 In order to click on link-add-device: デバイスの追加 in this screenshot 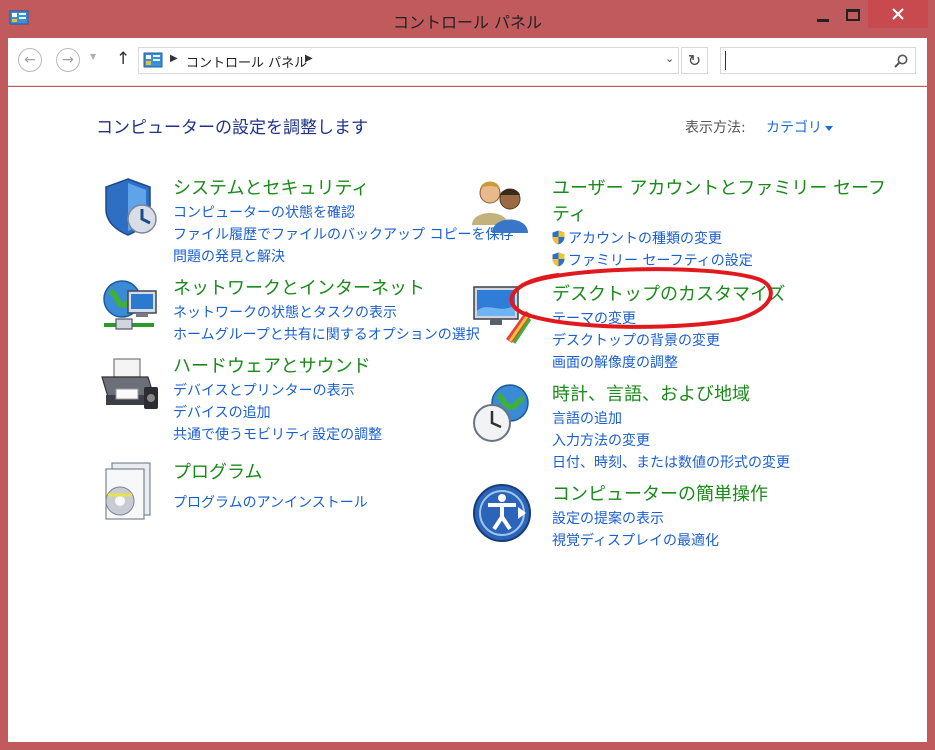, I will do `click(222, 412)`.